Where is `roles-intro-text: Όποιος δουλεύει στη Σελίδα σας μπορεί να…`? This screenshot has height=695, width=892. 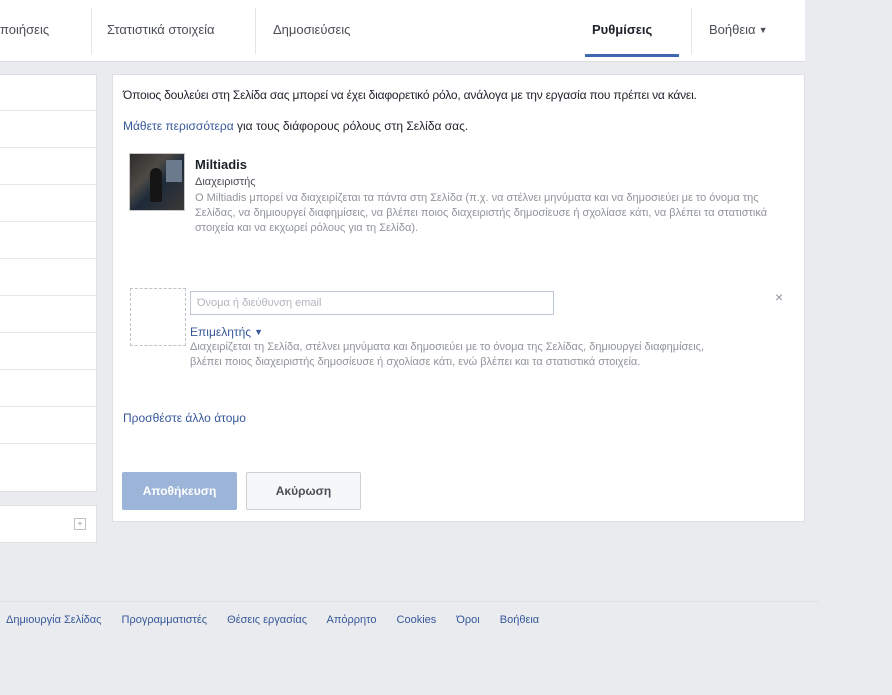 roles-intro-text: Όποιος δουλεύει στη Σελίδα σας μπορεί να… is located at coordinates (410, 95).